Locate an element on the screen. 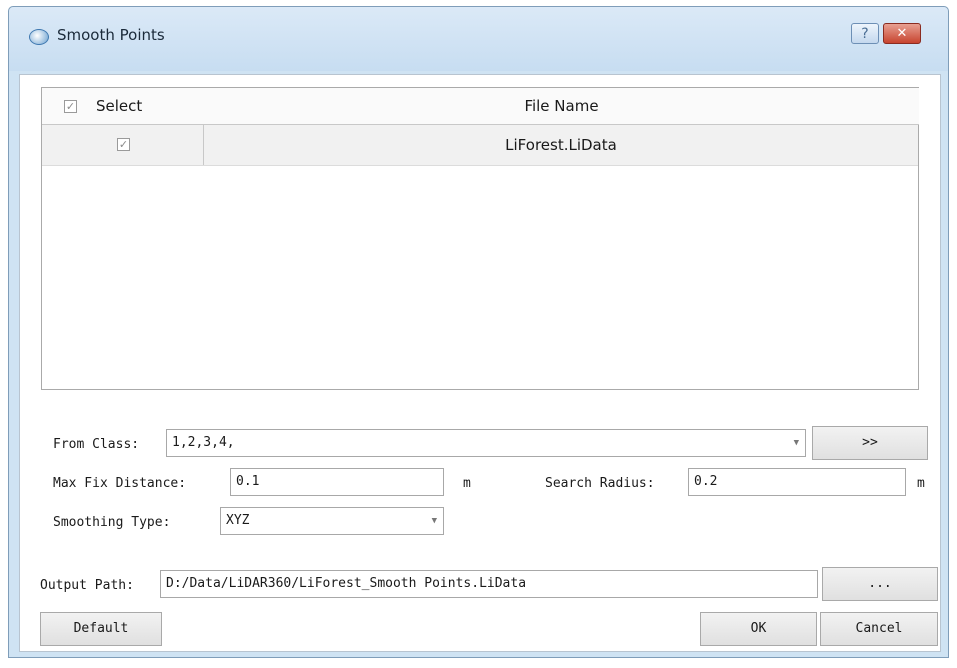 The height and width of the screenshot is (668, 957). row-checkbox: ✓ is located at coordinates (123, 144).